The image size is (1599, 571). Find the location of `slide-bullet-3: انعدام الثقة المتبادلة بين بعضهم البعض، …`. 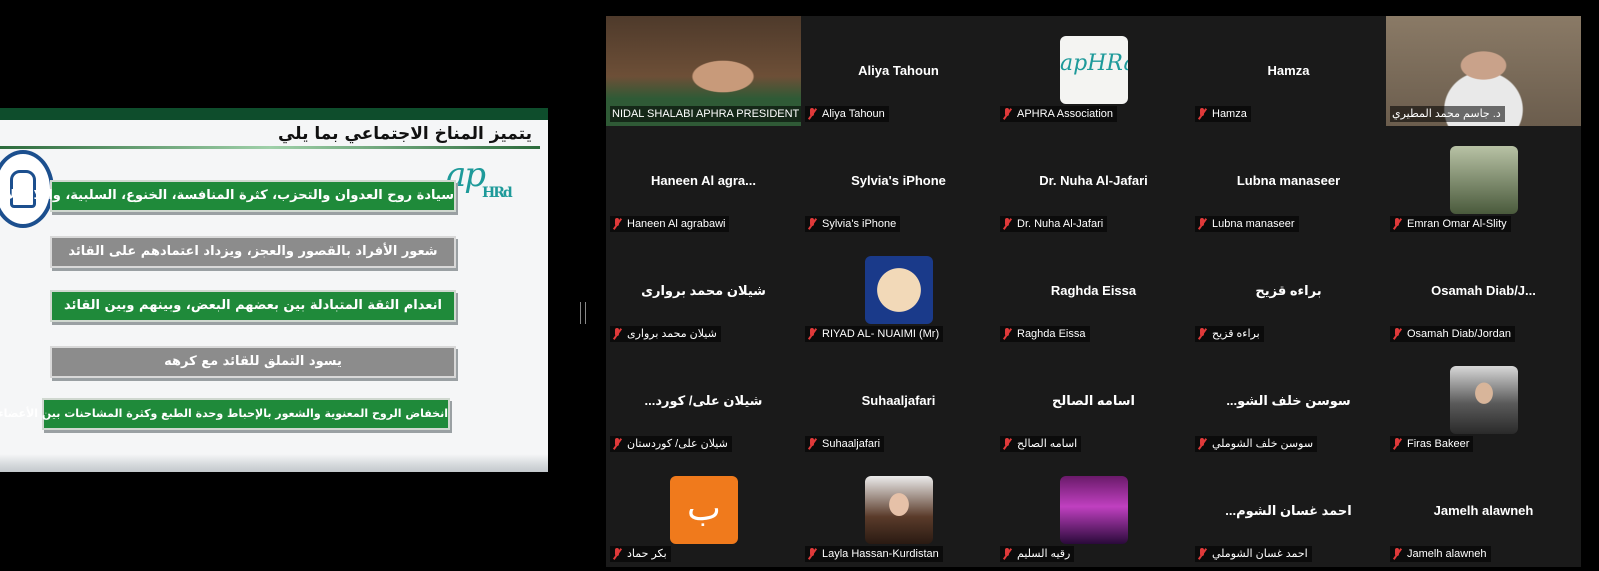

slide-bullet-3: انعدام الثقة المتبادلة بين بعضهم البعض، … is located at coordinates (253, 306).